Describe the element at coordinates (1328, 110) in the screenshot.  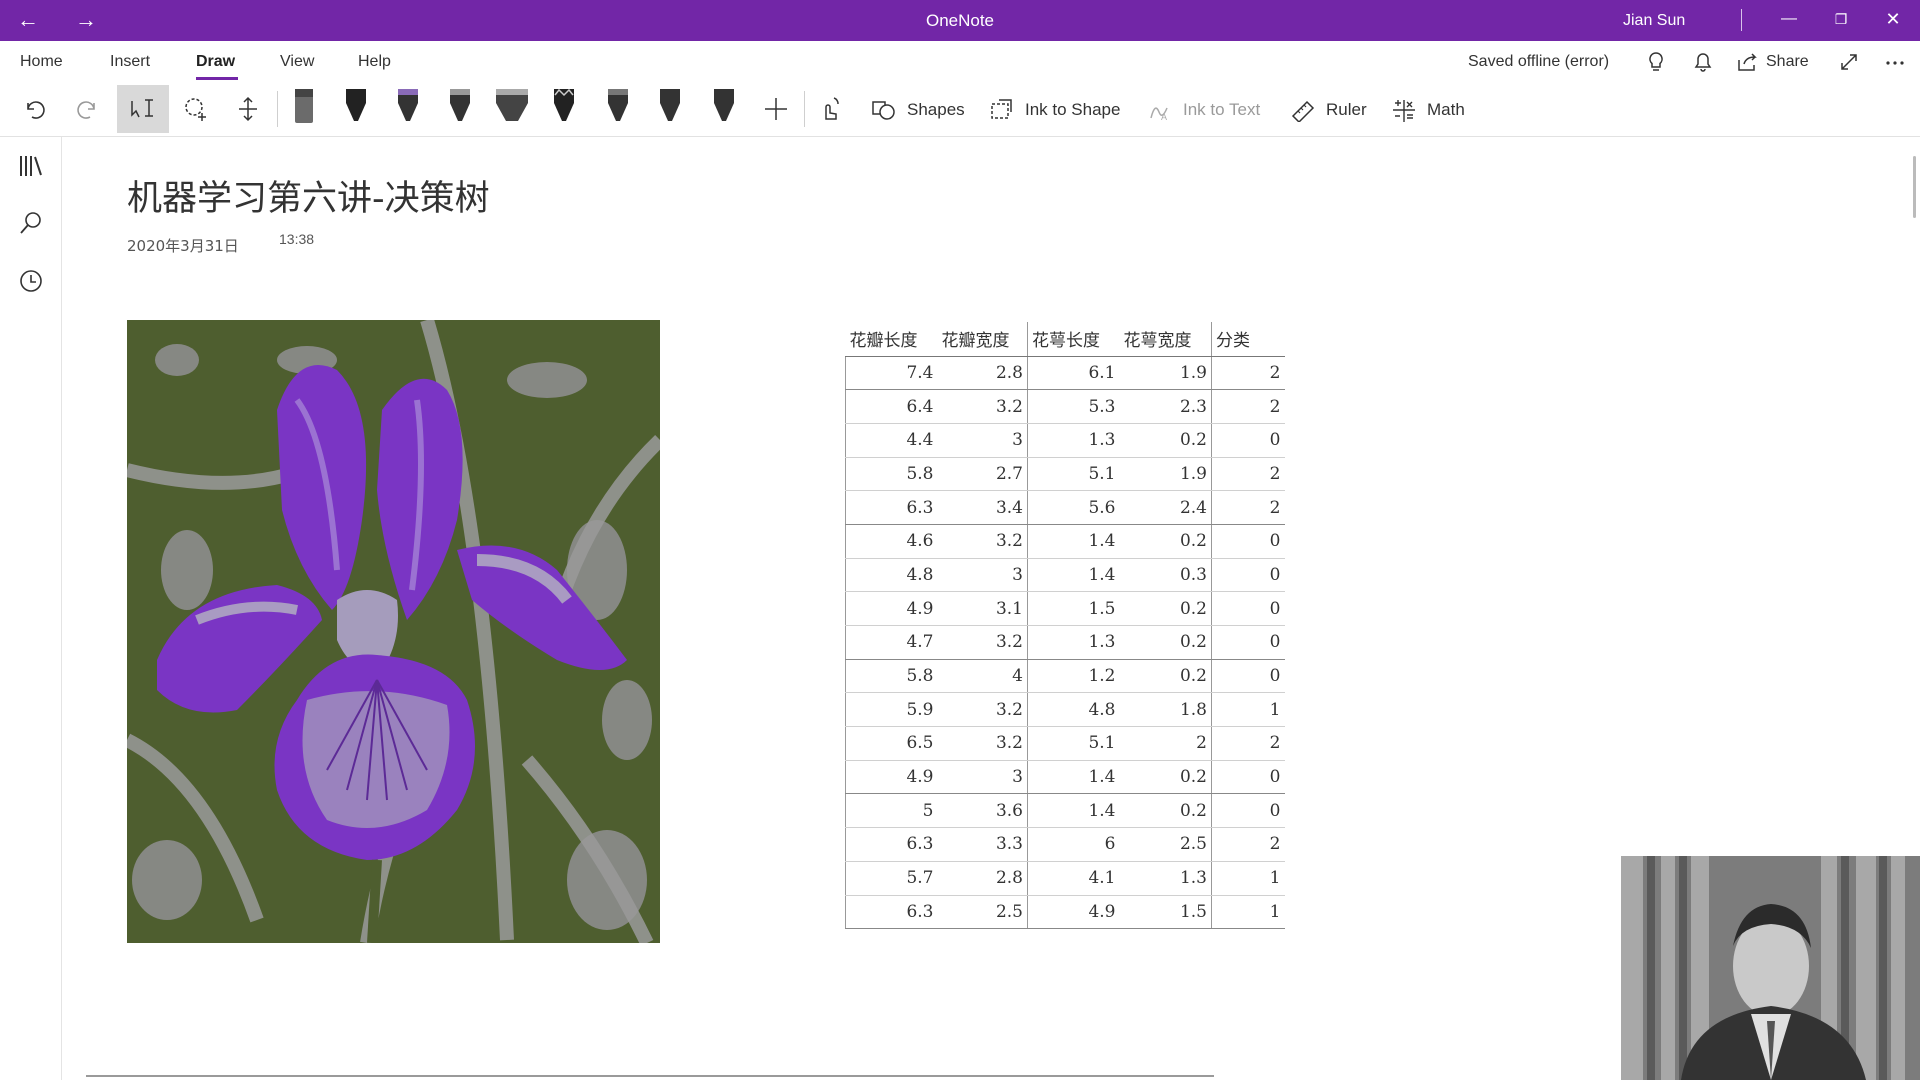
I see `ruler-button: Ruler` at that location.